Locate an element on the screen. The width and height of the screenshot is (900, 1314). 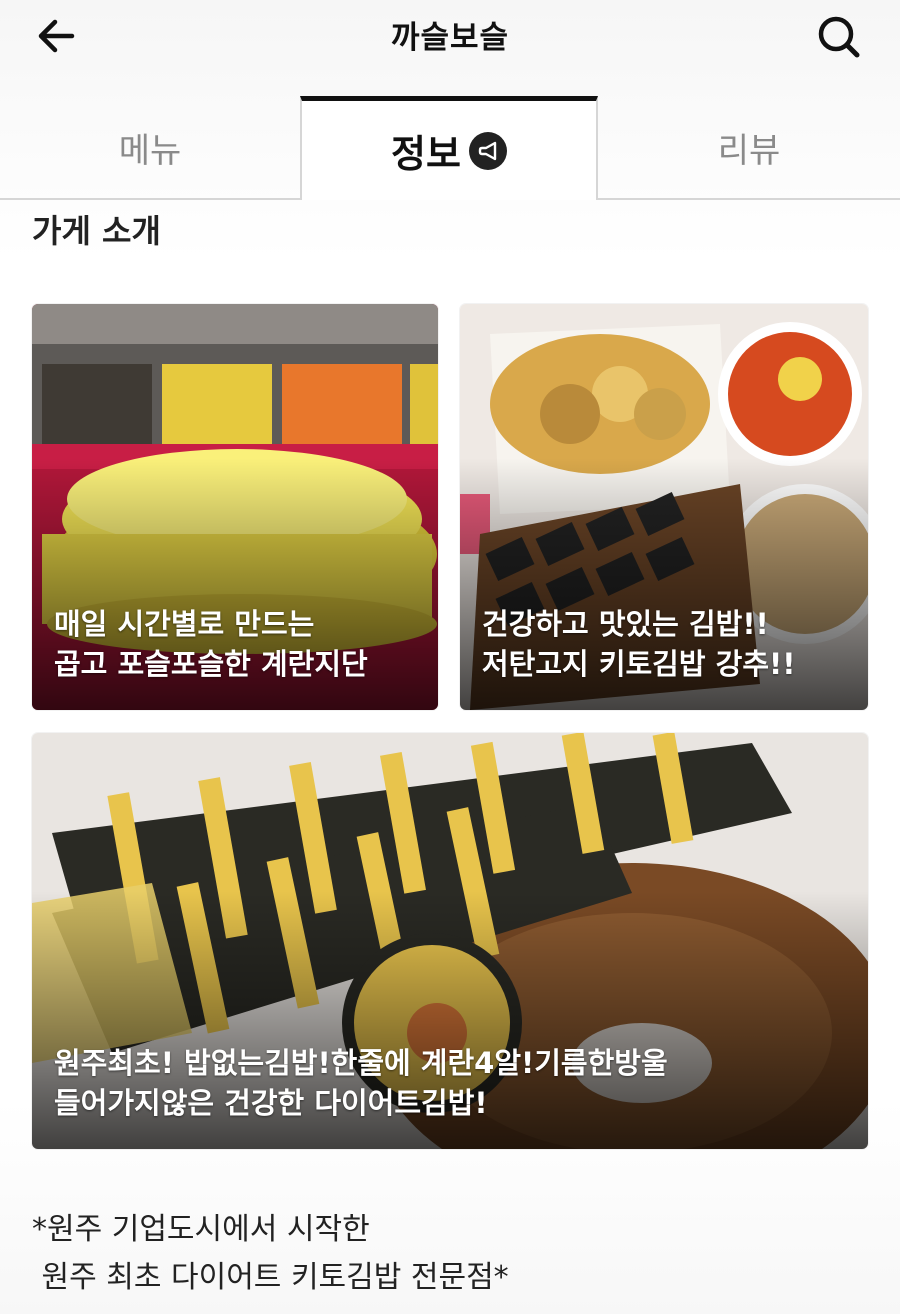
search-icon is located at coordinates (839, 37).